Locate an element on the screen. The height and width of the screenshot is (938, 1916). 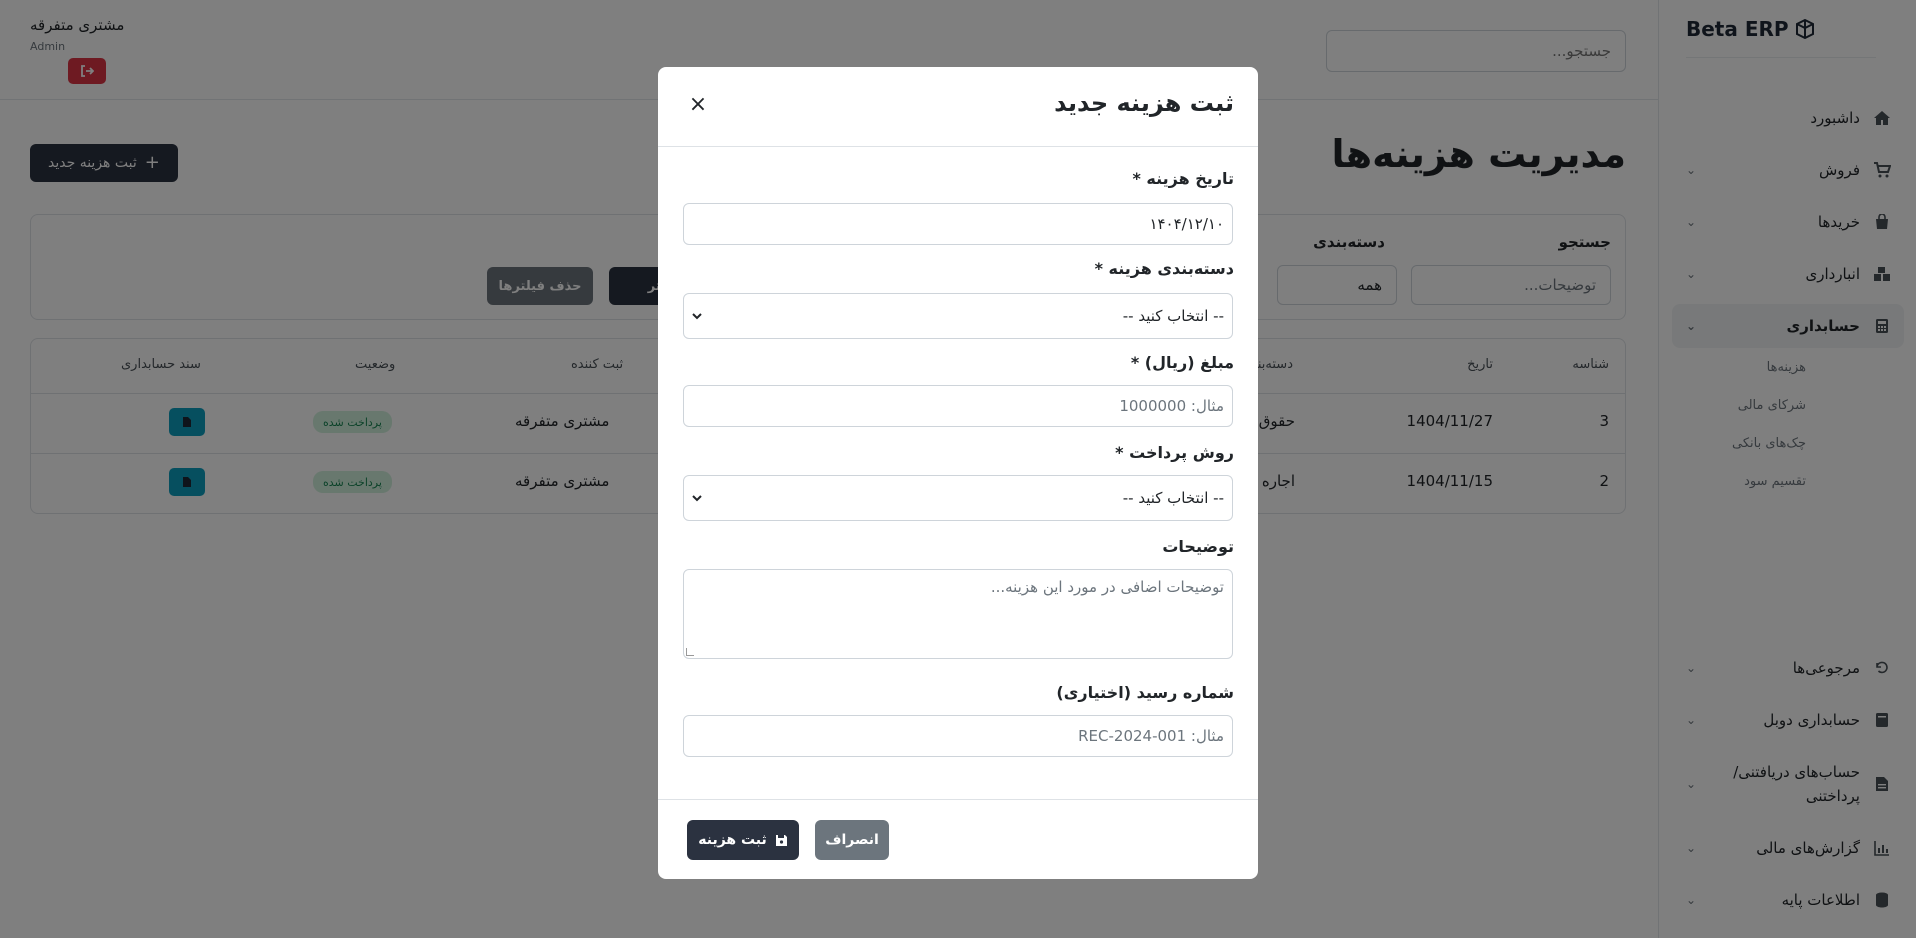
category-label: دسته‌بندی هزینه * is located at coordinates (1164, 268).